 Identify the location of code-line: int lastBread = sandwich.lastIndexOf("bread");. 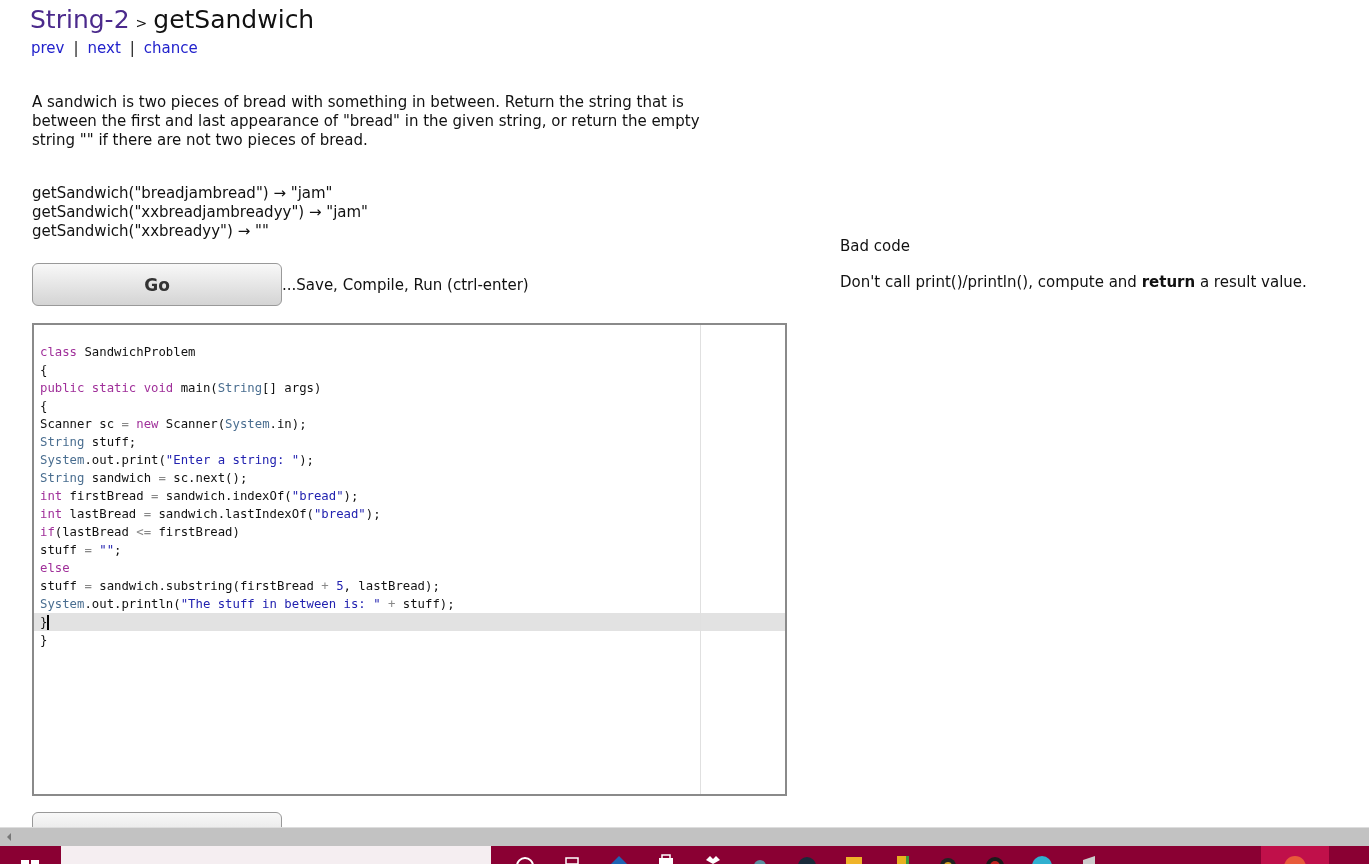
(210, 514).